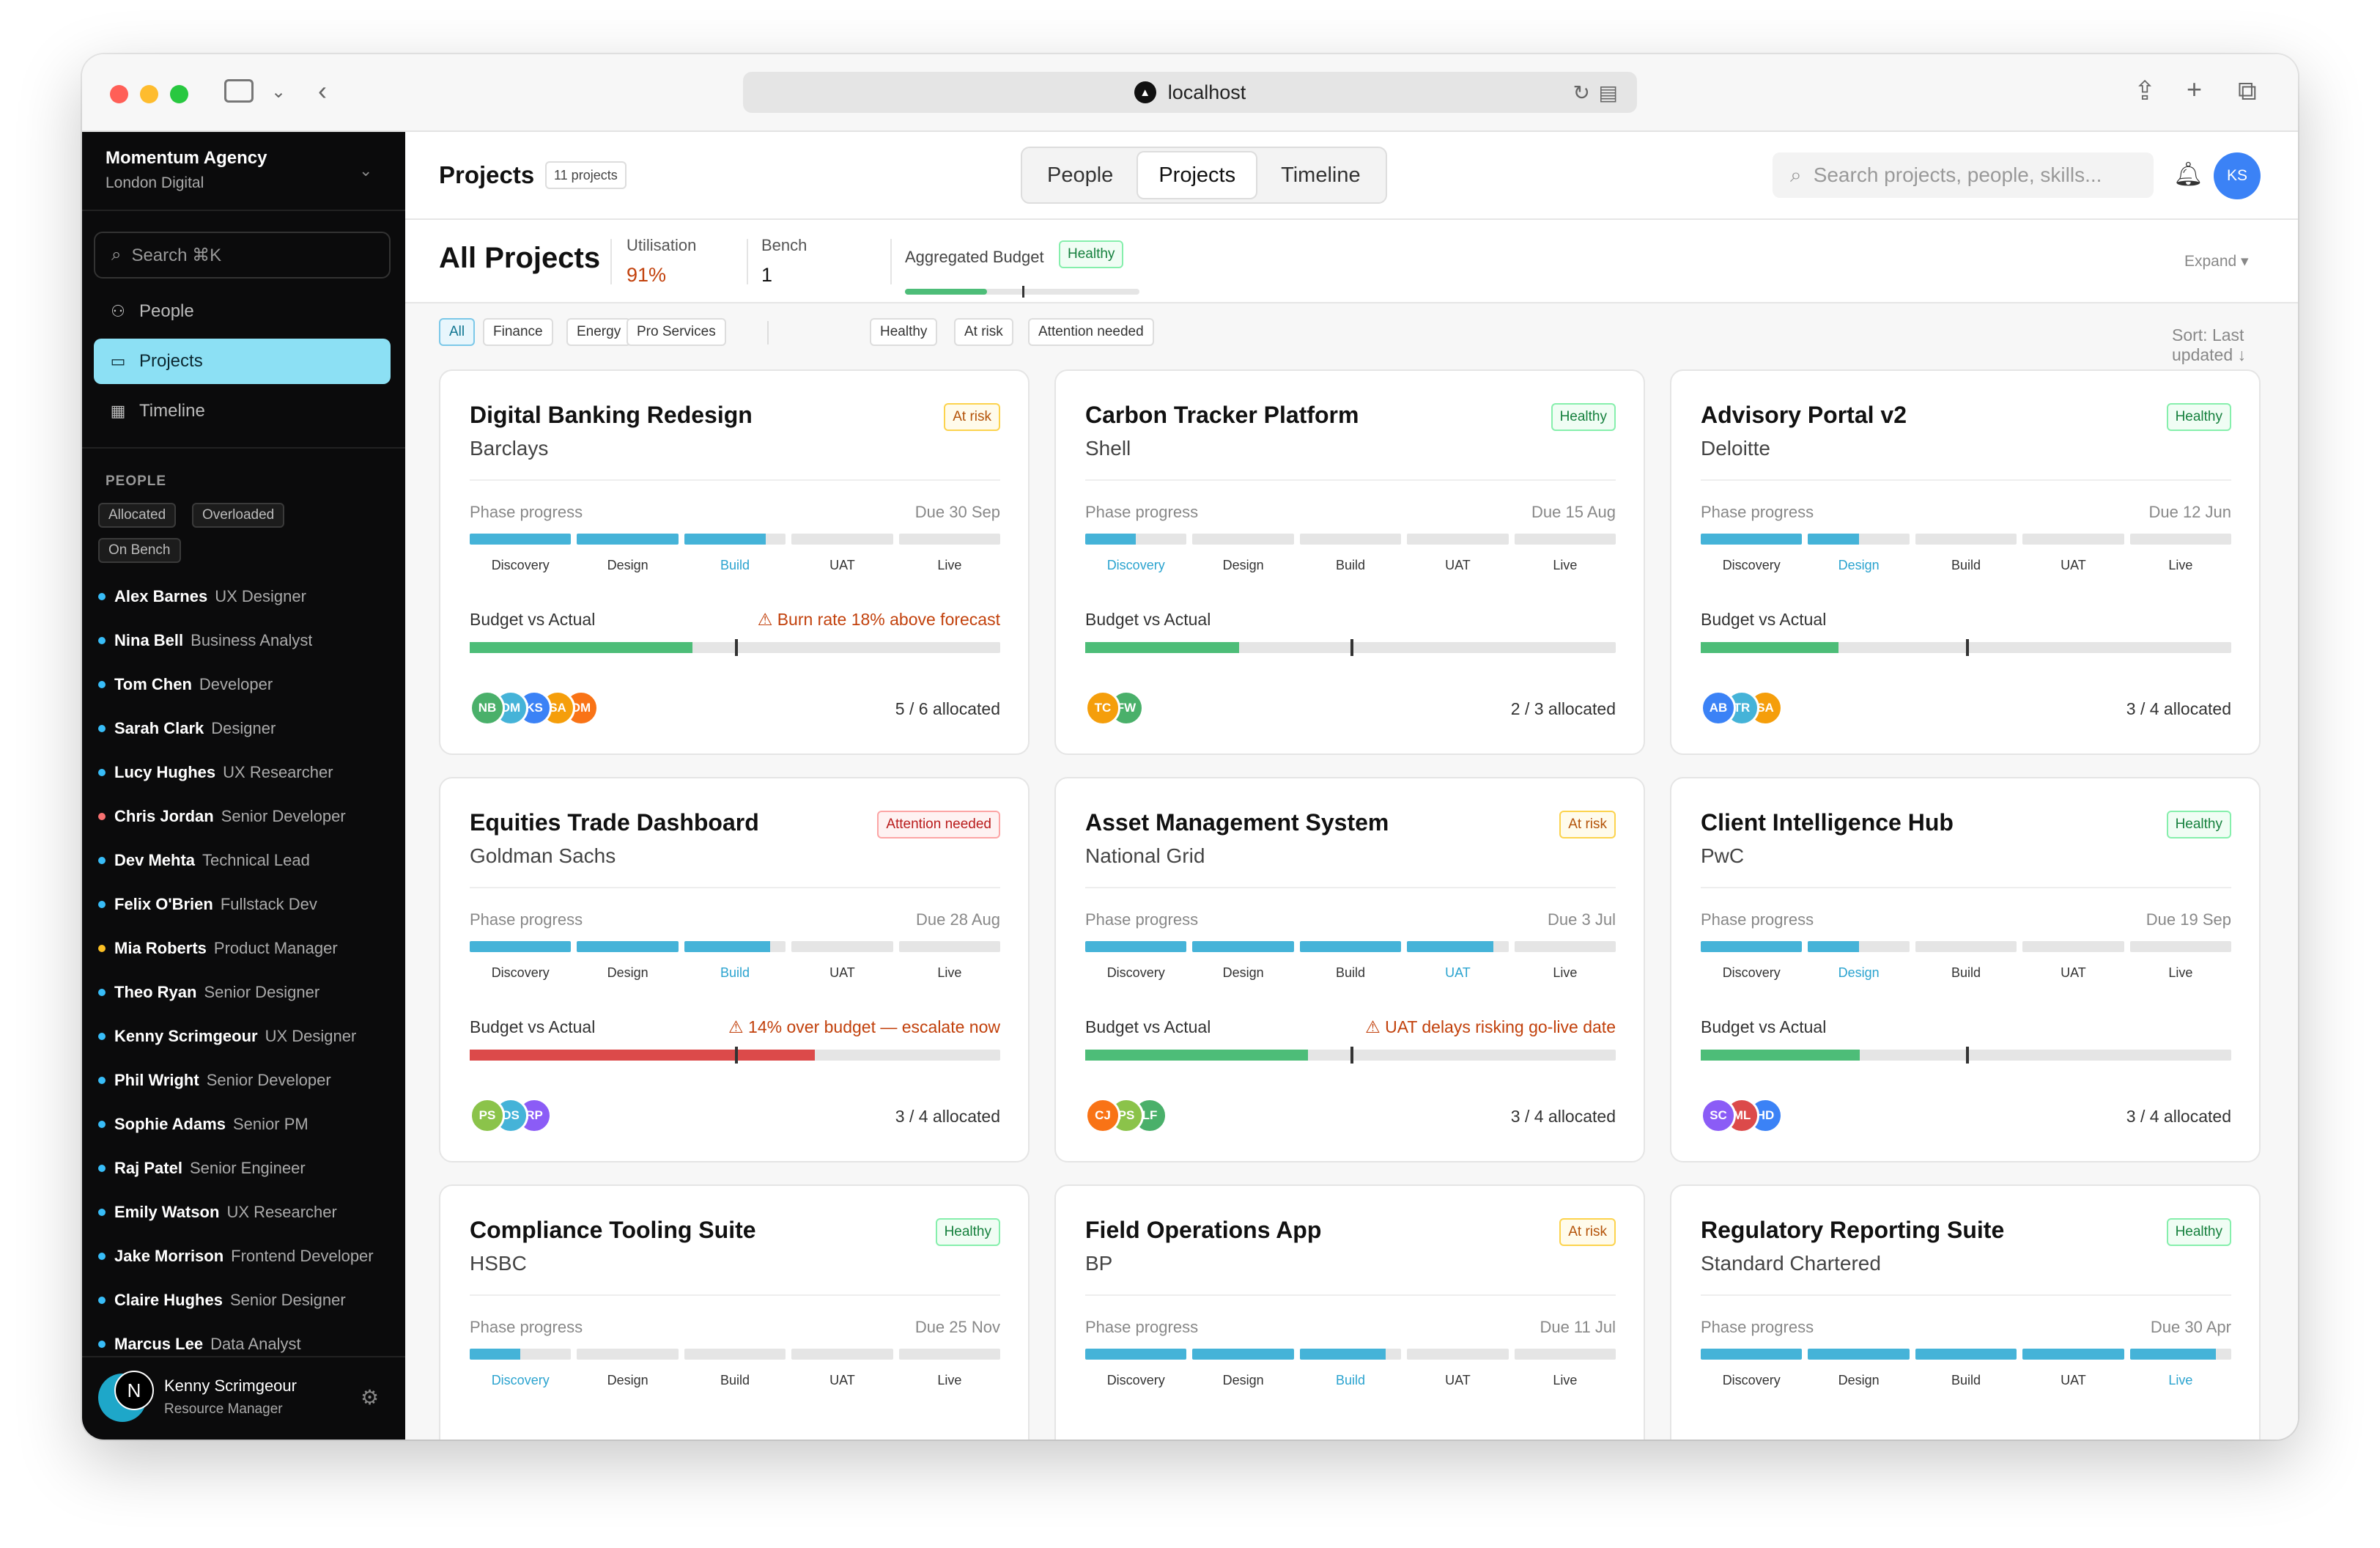 This screenshot has height=1548, width=2380. I want to click on filter-chip: Healthy, so click(904, 332).